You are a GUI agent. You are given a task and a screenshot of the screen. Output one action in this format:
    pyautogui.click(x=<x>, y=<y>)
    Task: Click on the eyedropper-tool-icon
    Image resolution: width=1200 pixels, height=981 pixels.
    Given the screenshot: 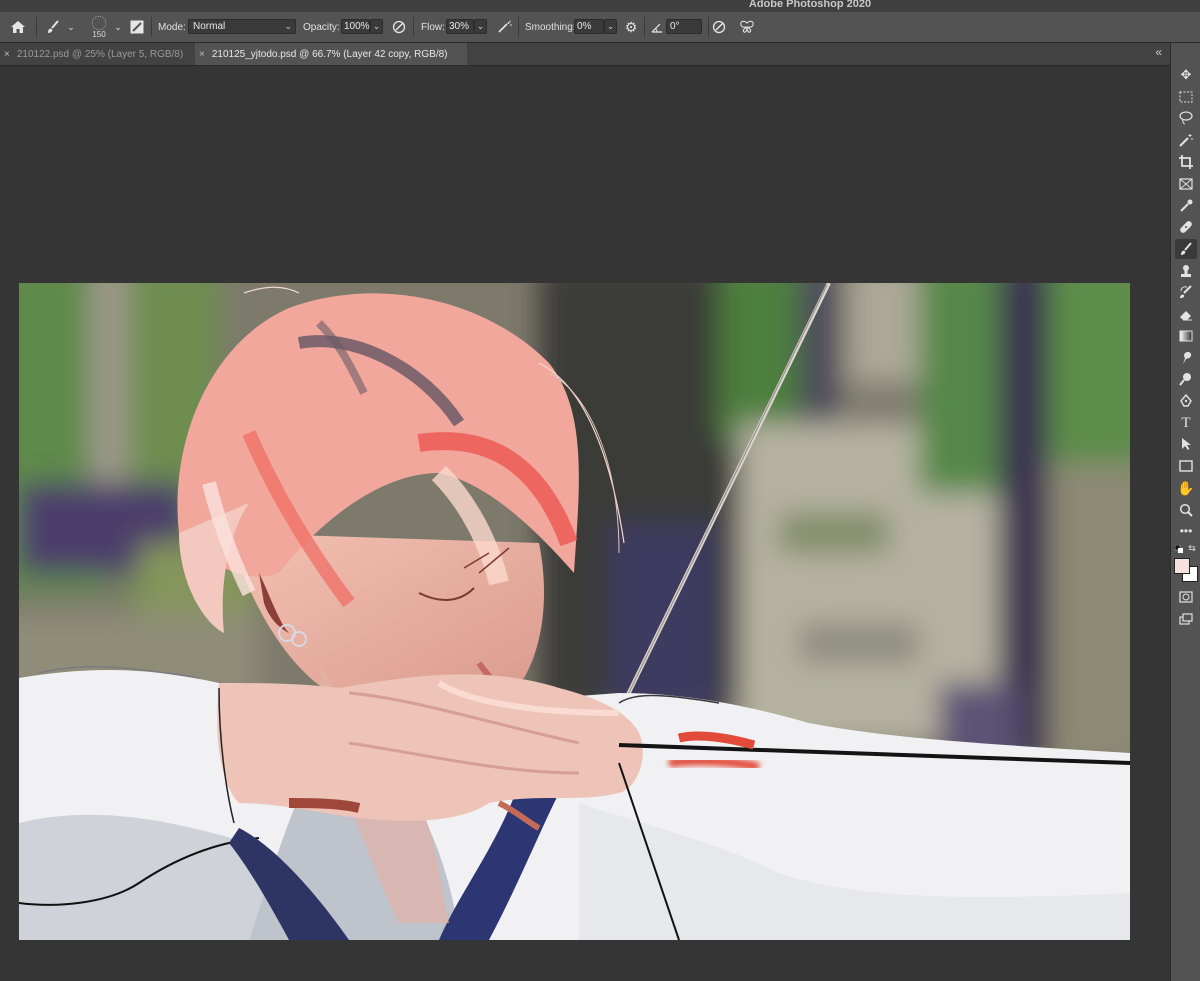 What is the action you would take?
    pyautogui.click(x=1186, y=206)
    